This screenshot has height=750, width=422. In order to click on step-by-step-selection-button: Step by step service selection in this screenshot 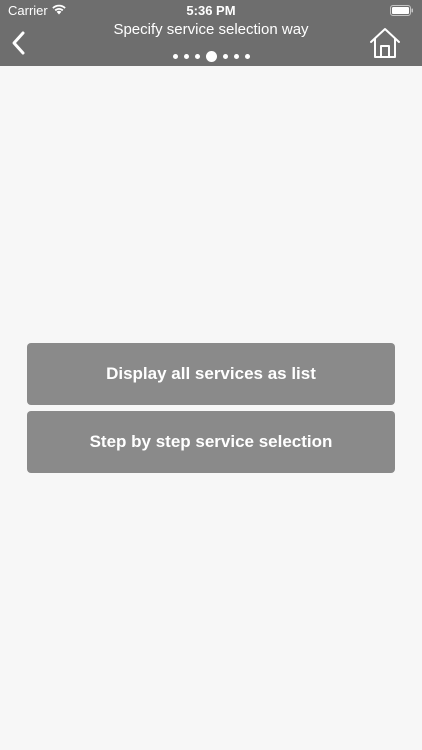, I will do `click(211, 442)`.